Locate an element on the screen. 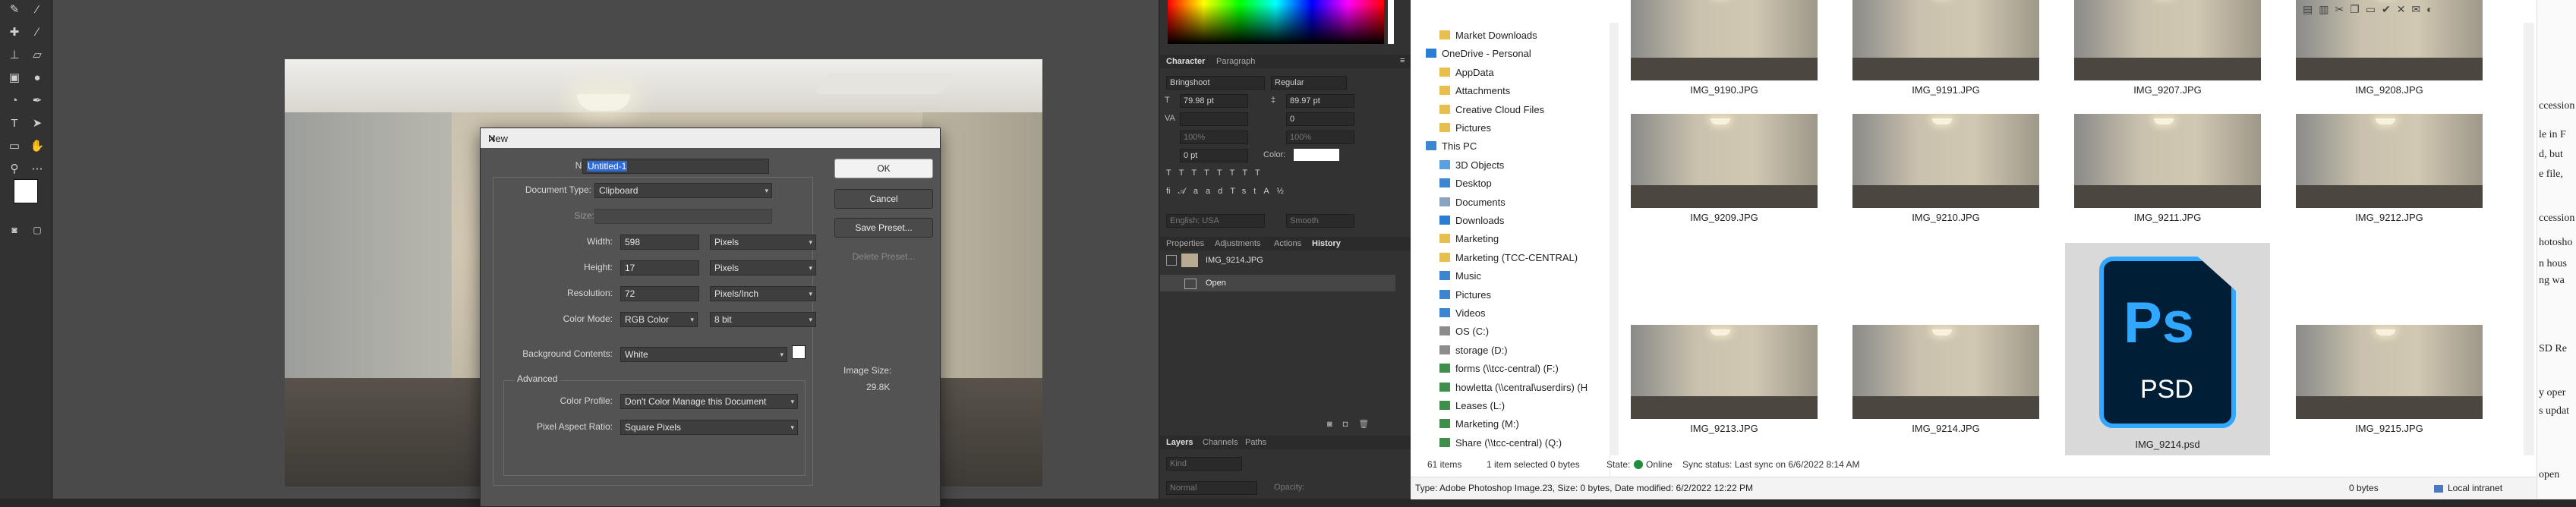  nav-item: Marketing (TCC-CENTRAL) is located at coordinates (1508, 258).